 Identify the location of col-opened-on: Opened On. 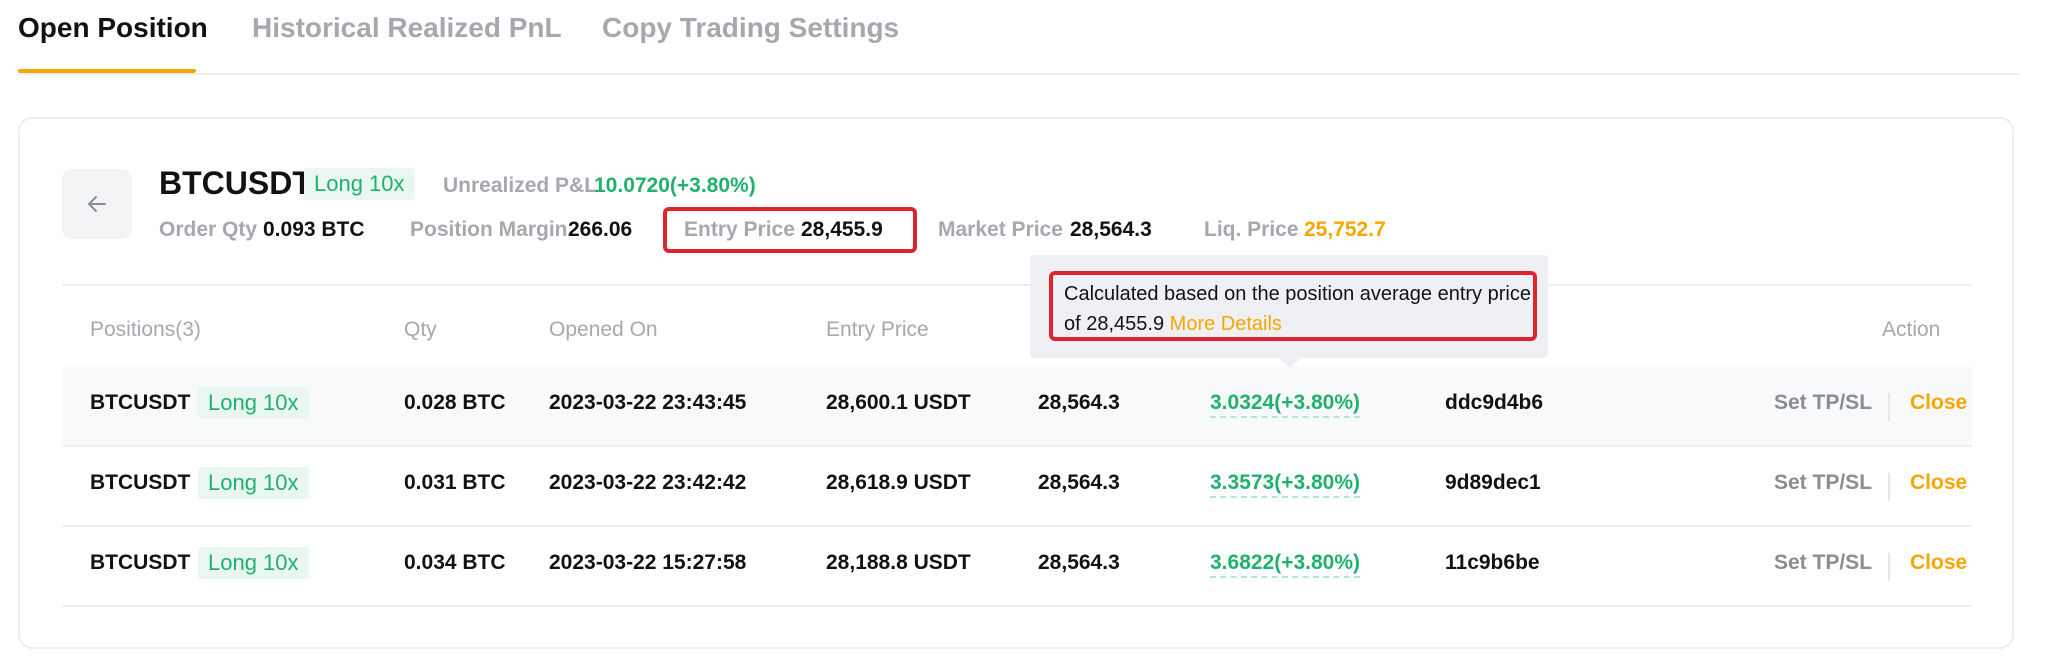
(603, 329).